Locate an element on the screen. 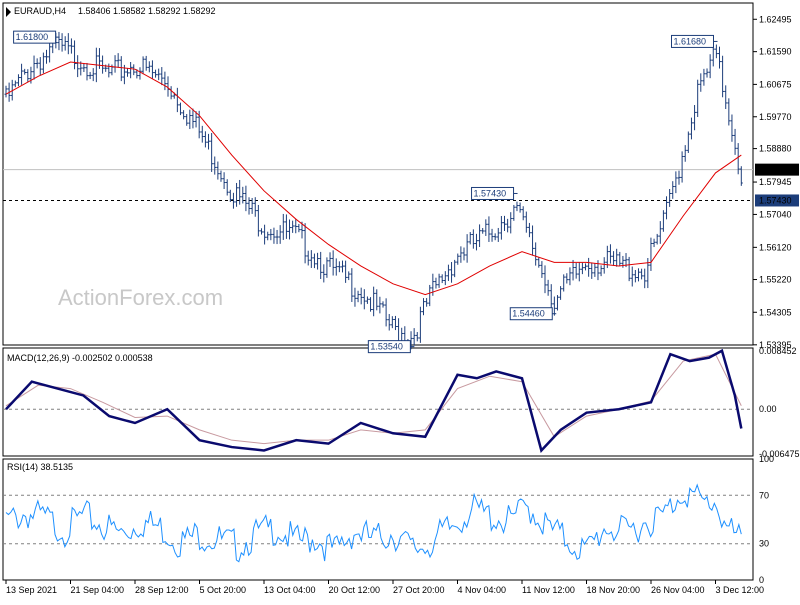  price-ytick-label: 1.60675 is located at coordinates (775, 84).